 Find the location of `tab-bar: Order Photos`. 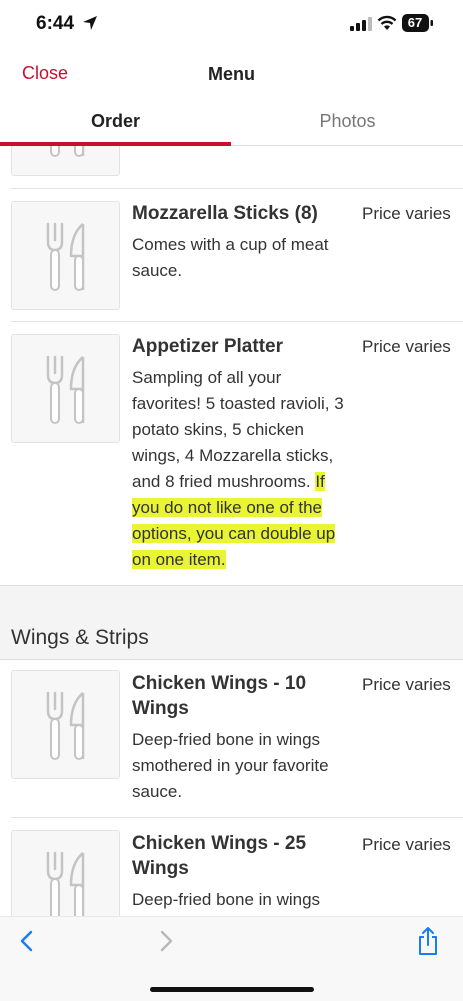

tab-bar: Order Photos is located at coordinates (231, 122).